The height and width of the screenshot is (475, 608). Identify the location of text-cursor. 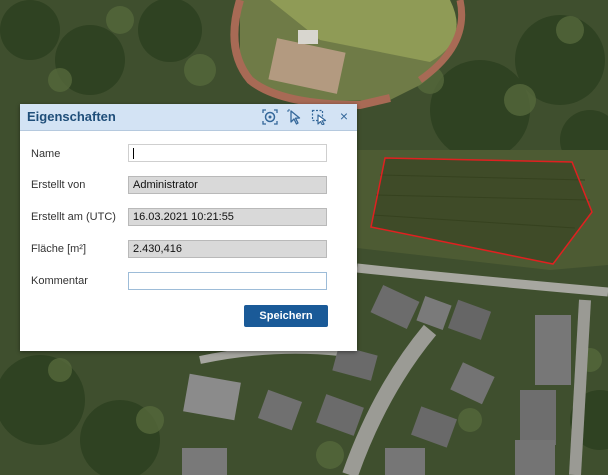
(133, 153).